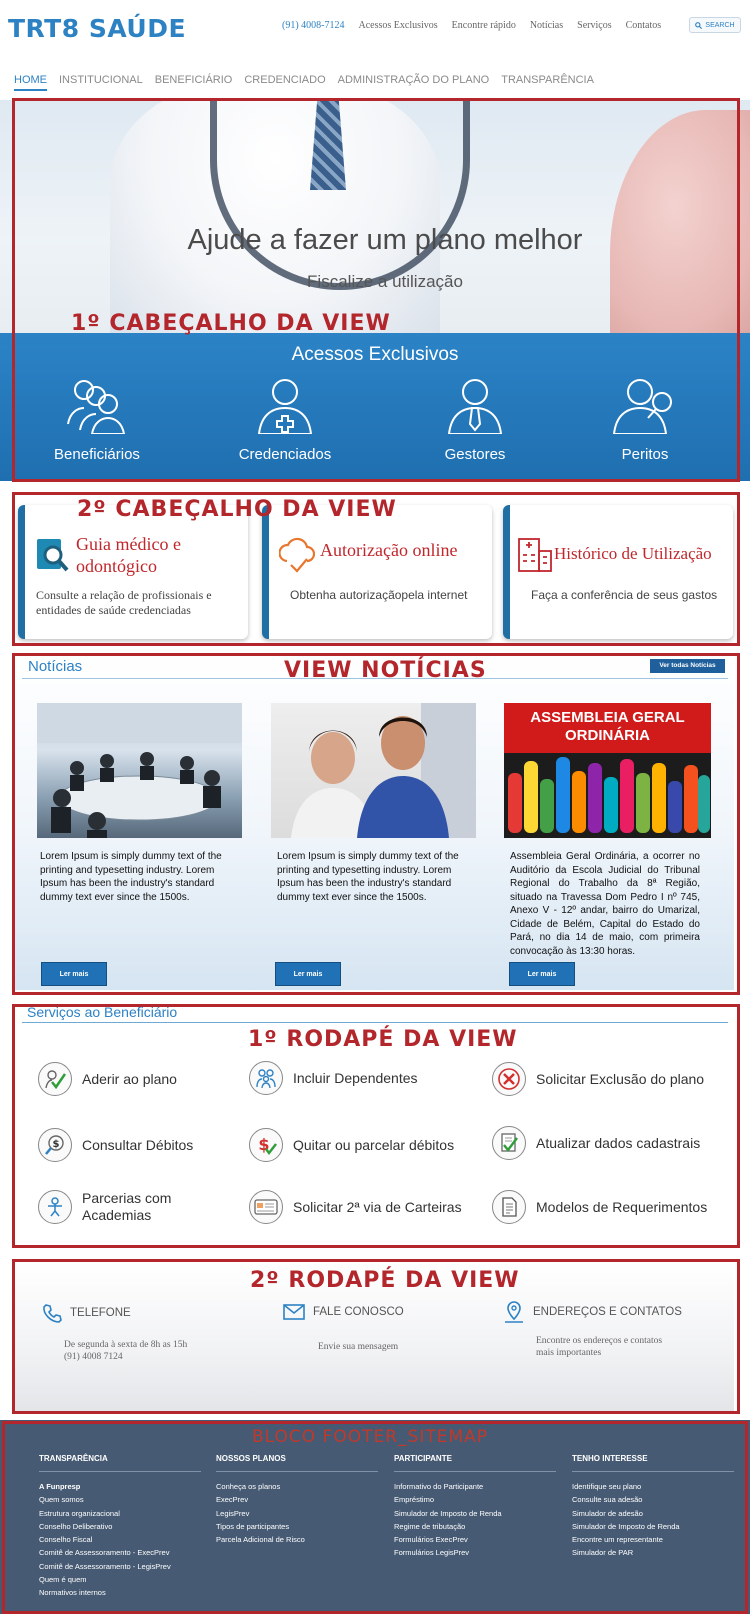  What do you see at coordinates (101, 82) in the screenshot?
I see `nav-institucional: INSTITUCIONAL` at bounding box center [101, 82].